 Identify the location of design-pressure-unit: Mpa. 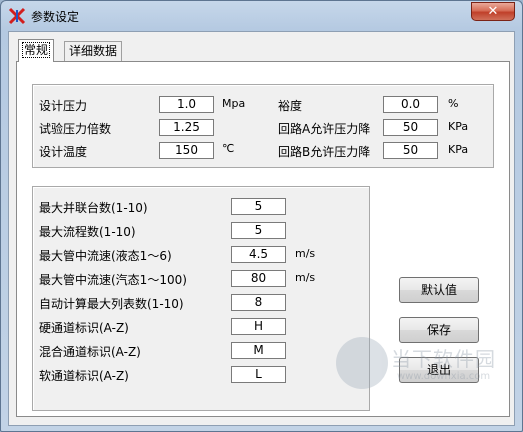
(234, 103).